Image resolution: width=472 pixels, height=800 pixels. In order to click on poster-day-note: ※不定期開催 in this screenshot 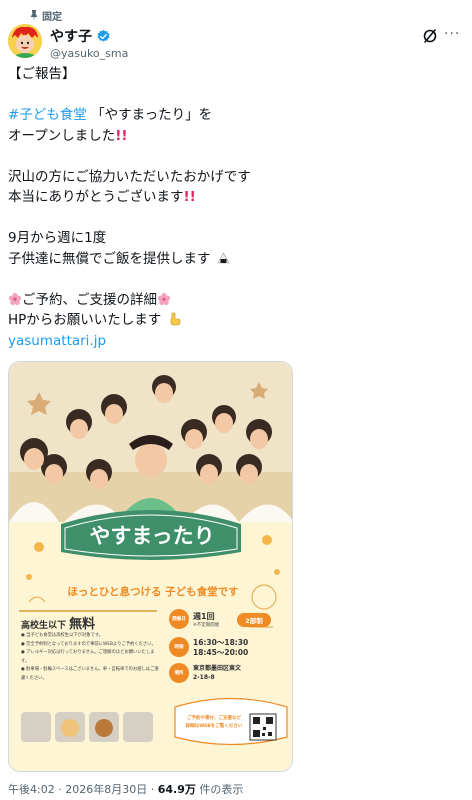, I will do `click(206, 625)`.